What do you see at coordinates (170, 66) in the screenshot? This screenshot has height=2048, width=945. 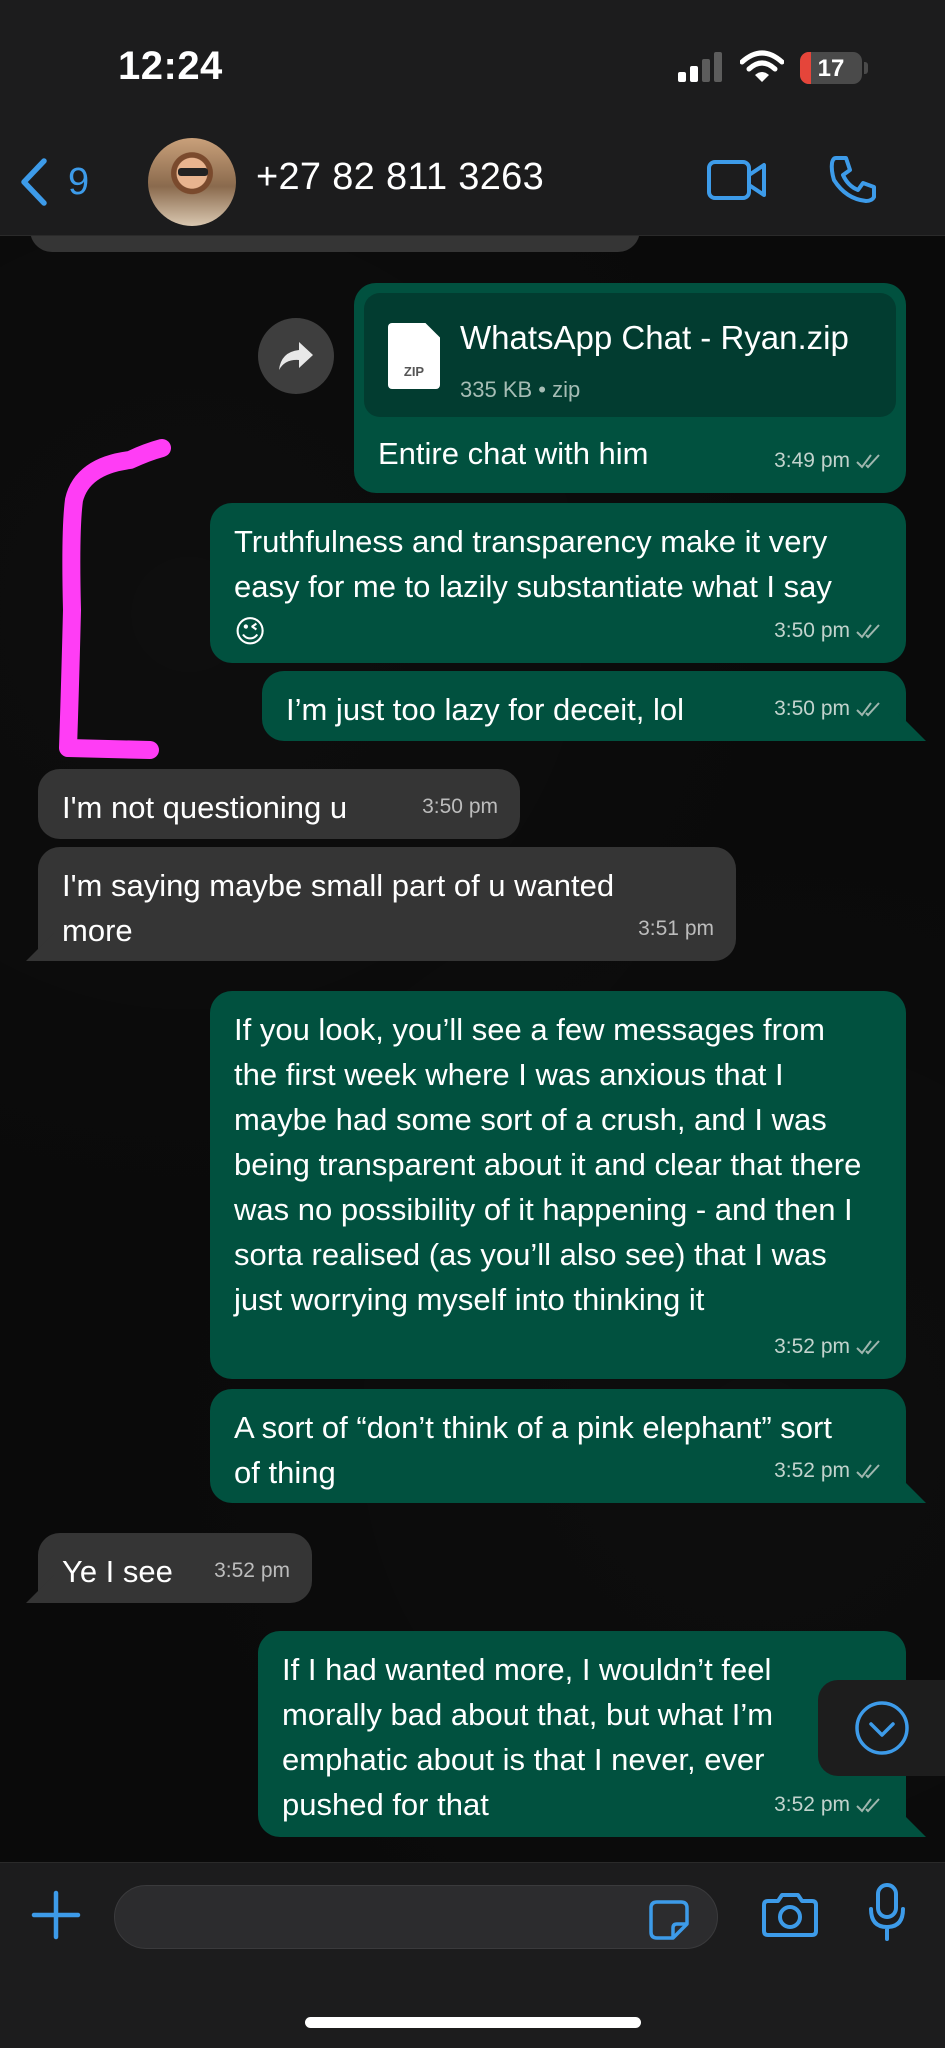 I see `status-time: 12:24` at bounding box center [170, 66].